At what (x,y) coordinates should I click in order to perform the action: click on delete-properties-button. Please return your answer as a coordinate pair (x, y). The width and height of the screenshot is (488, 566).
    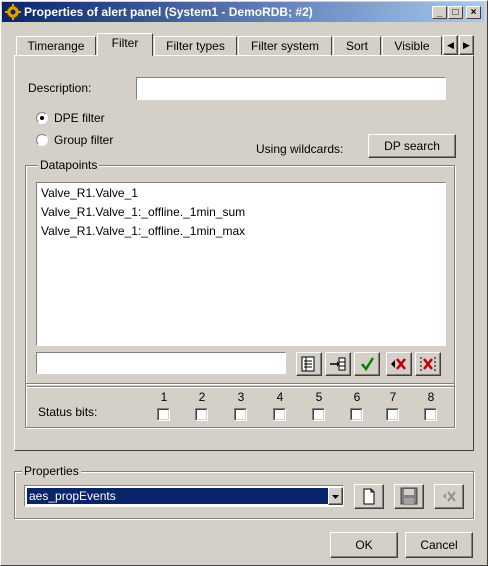
    Looking at the image, I should click on (449, 496).